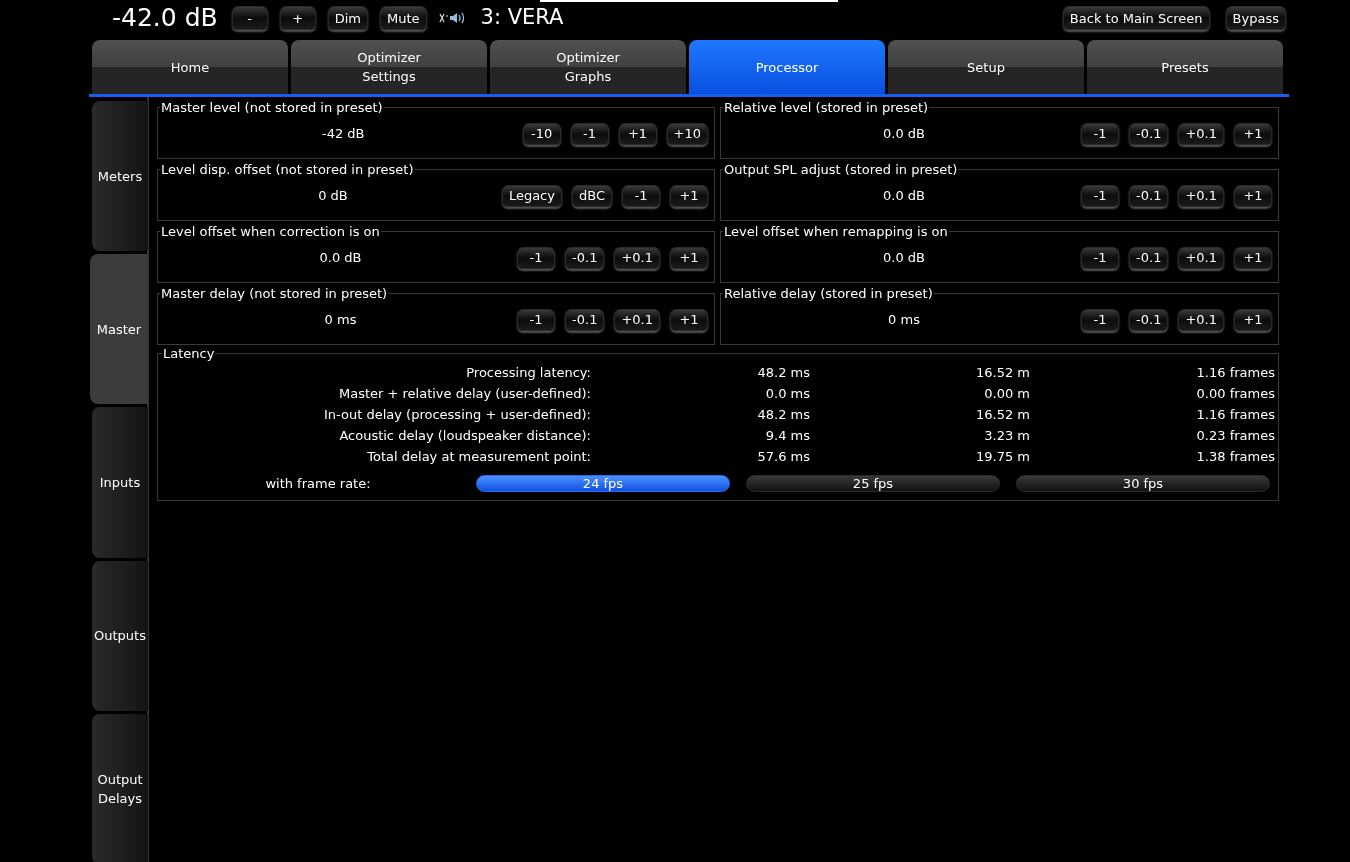 Image resolution: width=1350 pixels, height=862 pixels. I want to click on frame-rate-option: 24 fps, so click(603, 484).